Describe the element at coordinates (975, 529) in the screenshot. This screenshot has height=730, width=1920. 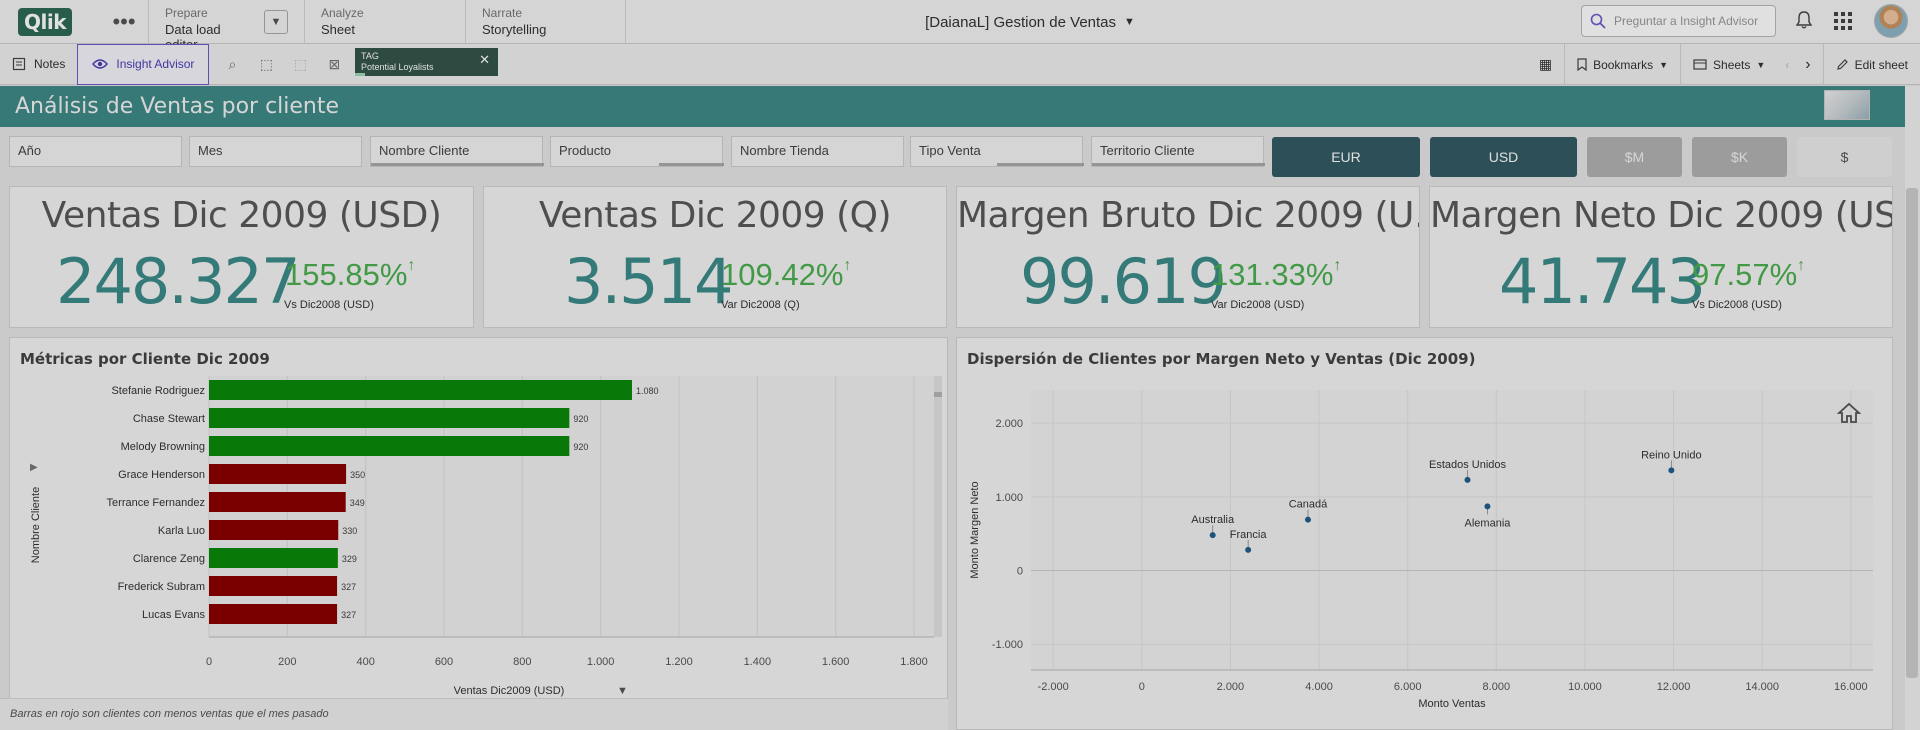
I see `y-axis-title: Monto Margen Neto` at that location.